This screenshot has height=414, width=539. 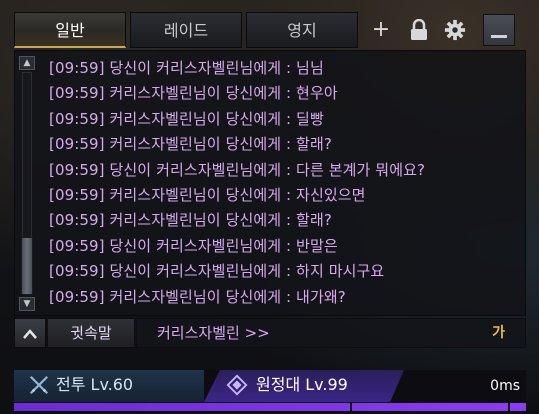 What do you see at coordinates (381, 30) in the screenshot?
I see `plus-icon: +` at bounding box center [381, 30].